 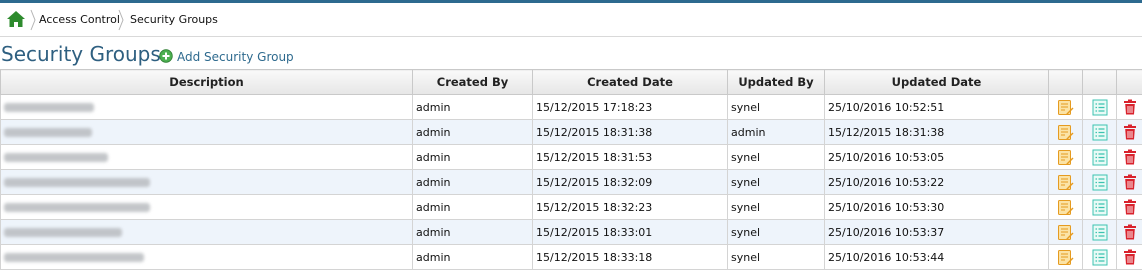 What do you see at coordinates (630, 207) in the screenshot?
I see `created-date-cell: 15/12/2015 18:32:23` at bounding box center [630, 207].